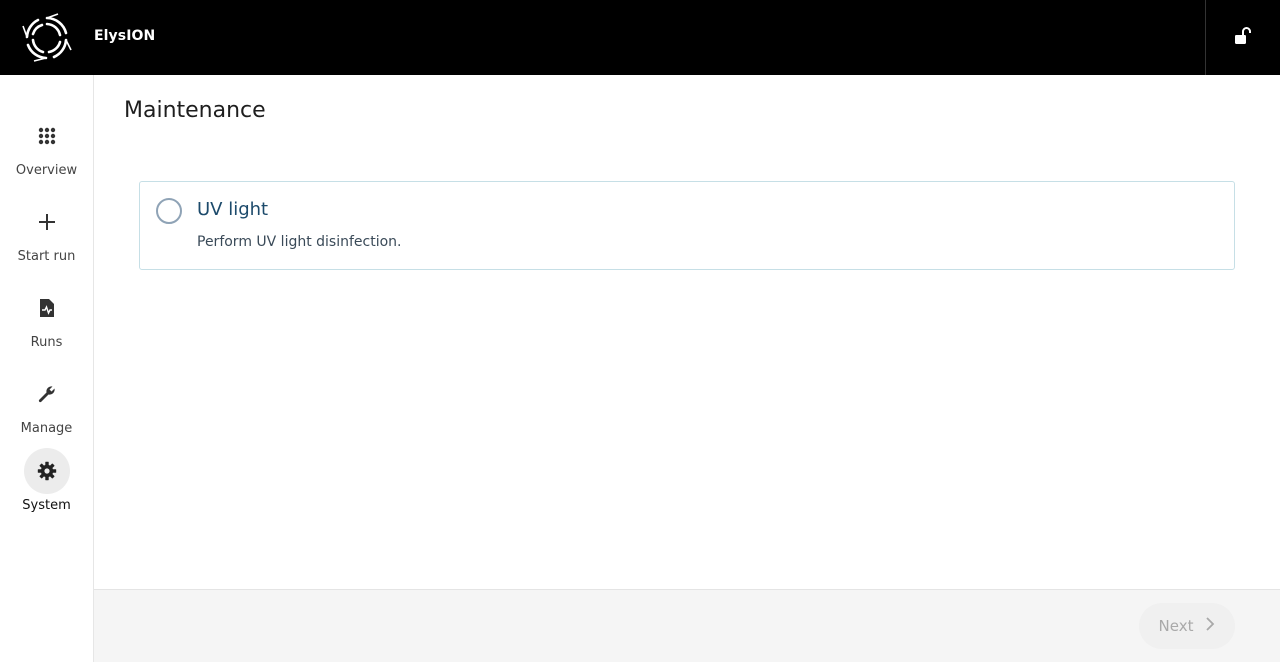 This screenshot has height=662, width=1280. What do you see at coordinates (1176, 626) in the screenshot?
I see `next-button-label: Next` at bounding box center [1176, 626].